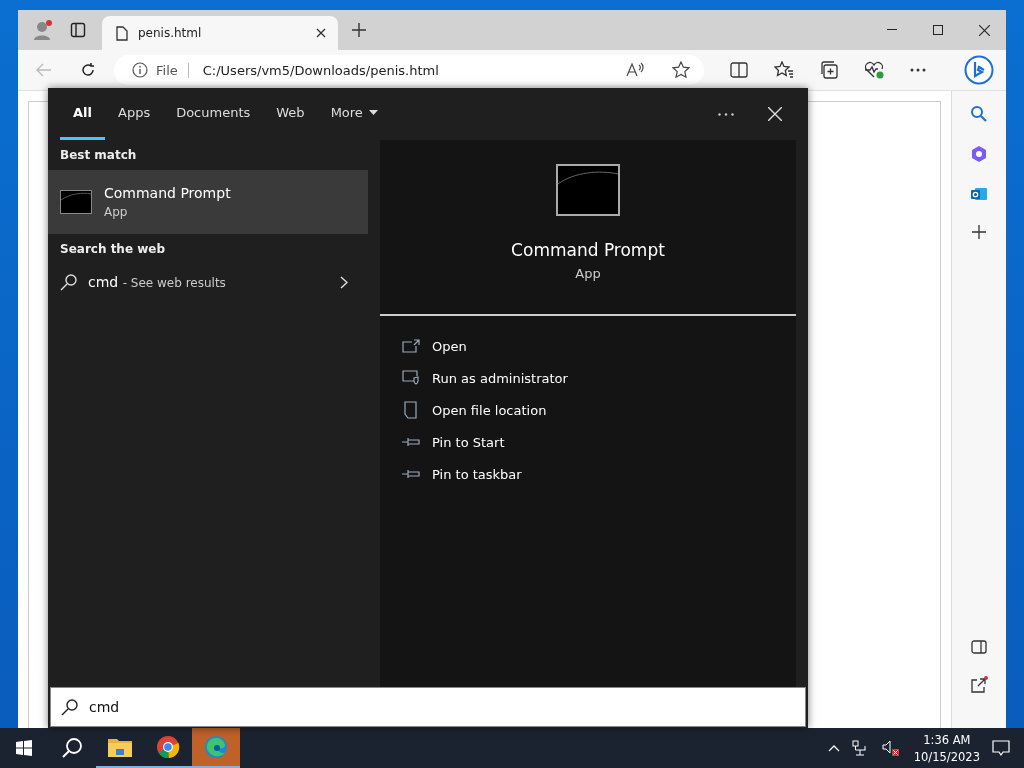 The image size is (1024, 768). What do you see at coordinates (599, 410) in the screenshot?
I see `action-item: Open file location` at bounding box center [599, 410].